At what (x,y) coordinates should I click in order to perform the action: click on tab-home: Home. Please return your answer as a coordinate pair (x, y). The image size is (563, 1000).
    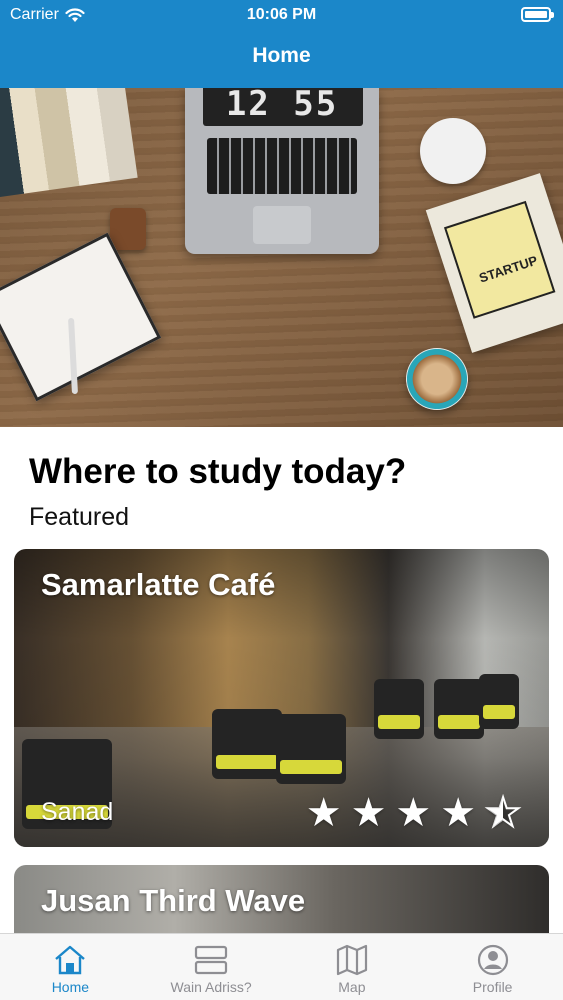
    Looking at the image, I should click on (70, 967).